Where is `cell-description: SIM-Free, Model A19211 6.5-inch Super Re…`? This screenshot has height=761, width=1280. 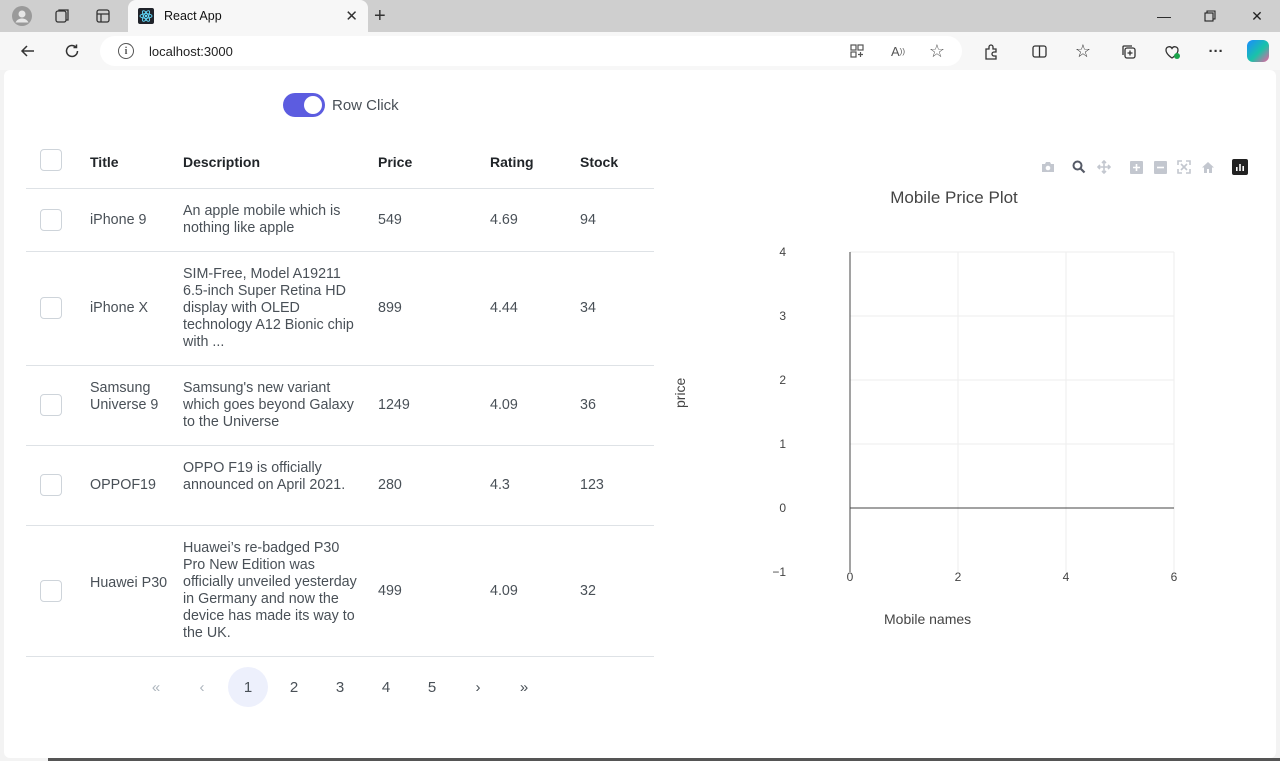 cell-description: SIM-Free, Model A19211 6.5-inch Super Re… is located at coordinates (268, 308).